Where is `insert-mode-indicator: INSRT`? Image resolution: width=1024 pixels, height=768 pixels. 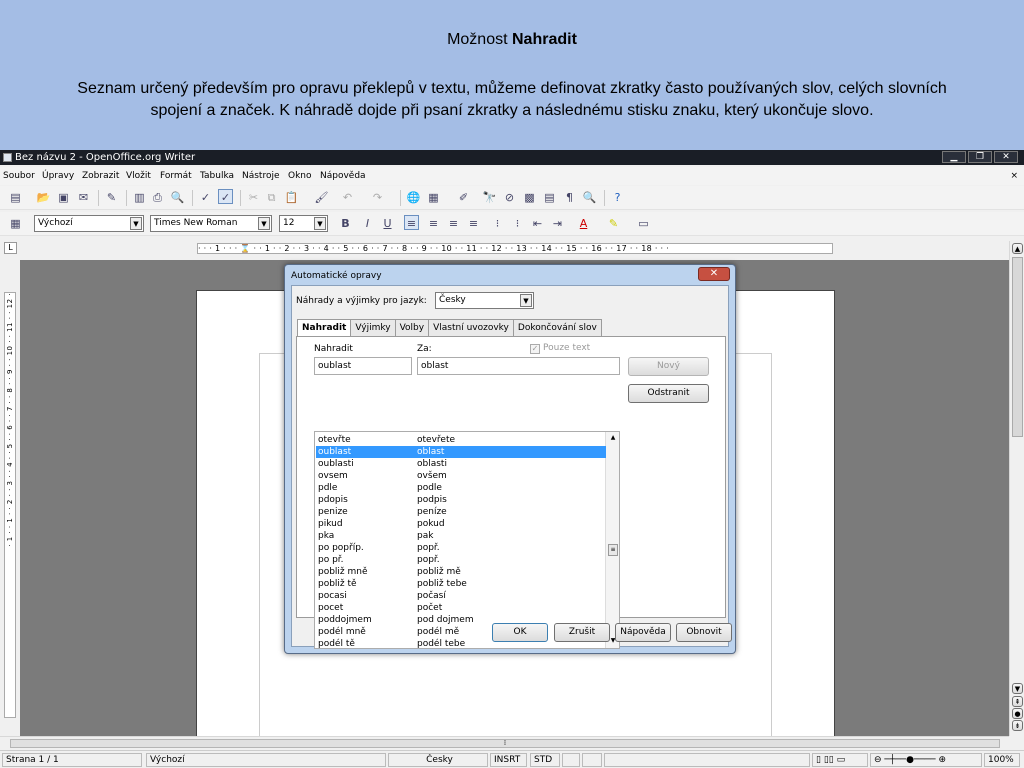
insert-mode-indicator: INSRT is located at coordinates (508, 760).